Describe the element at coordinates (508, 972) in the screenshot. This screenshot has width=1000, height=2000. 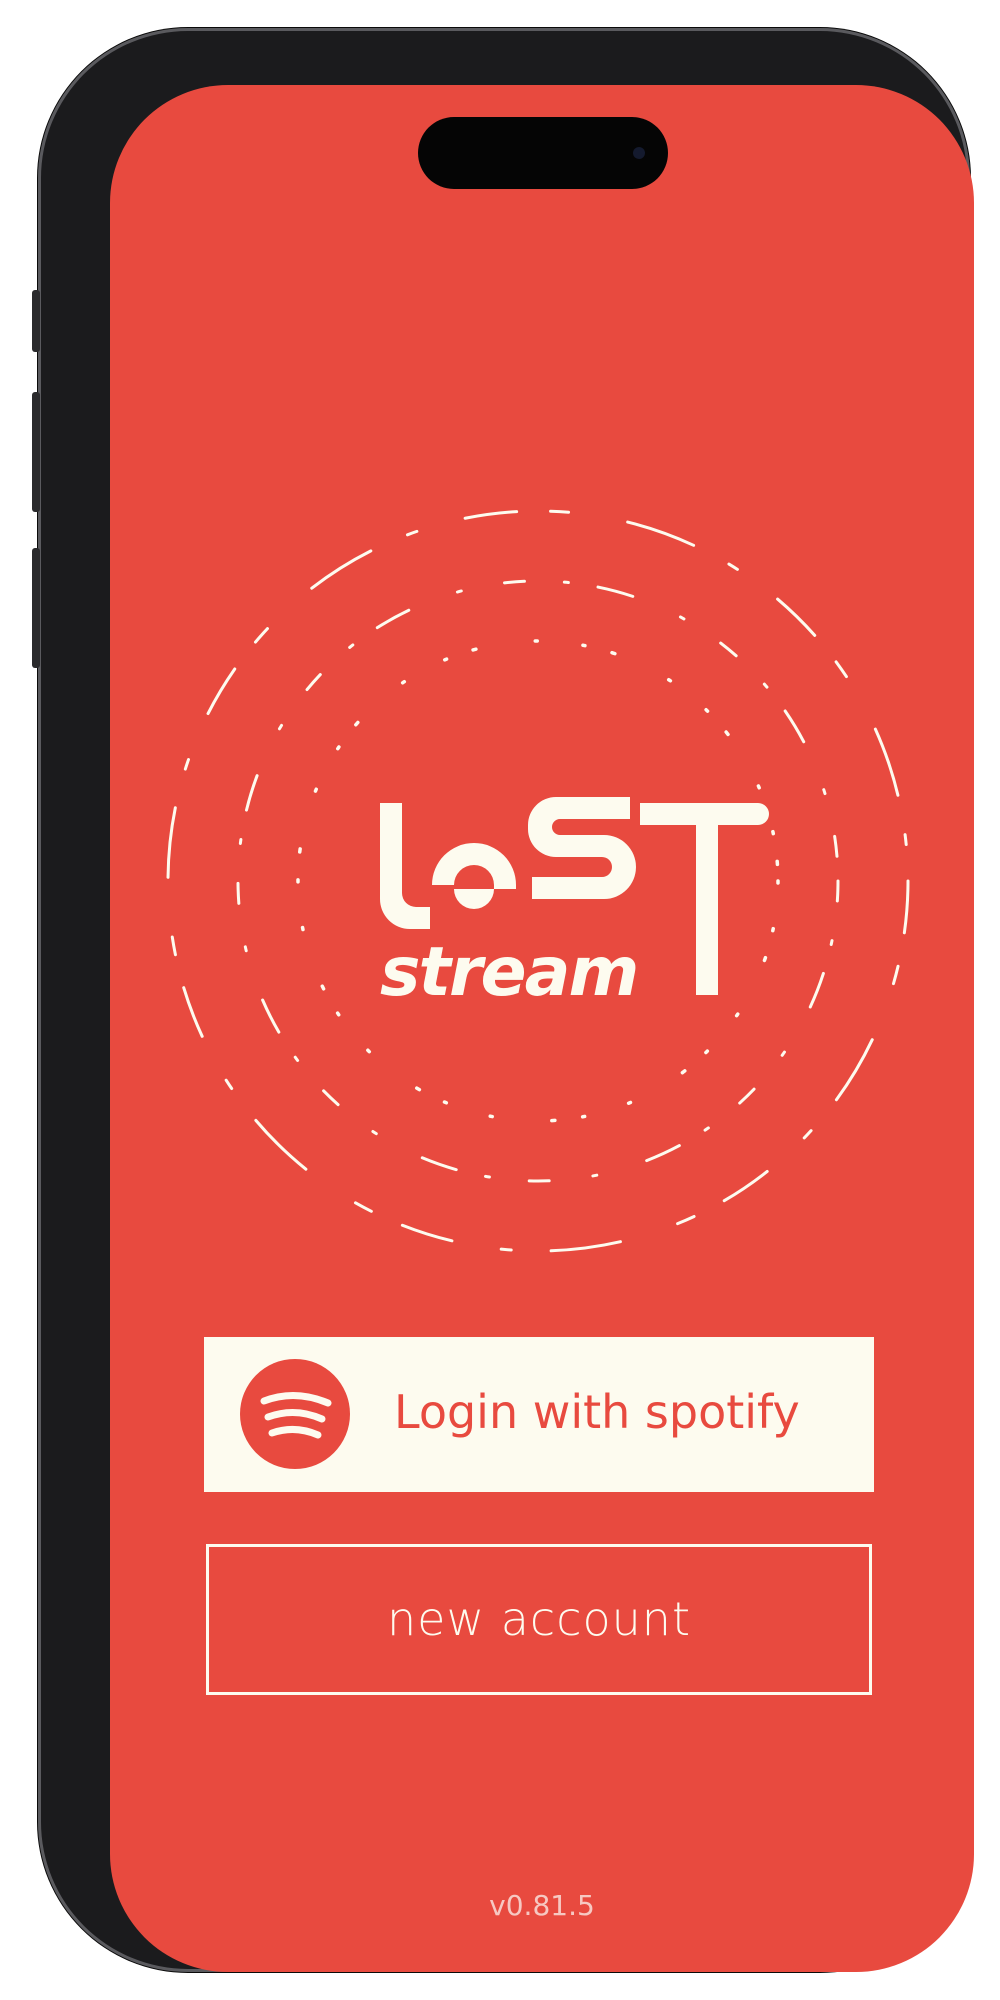
I see `svg-text: stream` at that location.